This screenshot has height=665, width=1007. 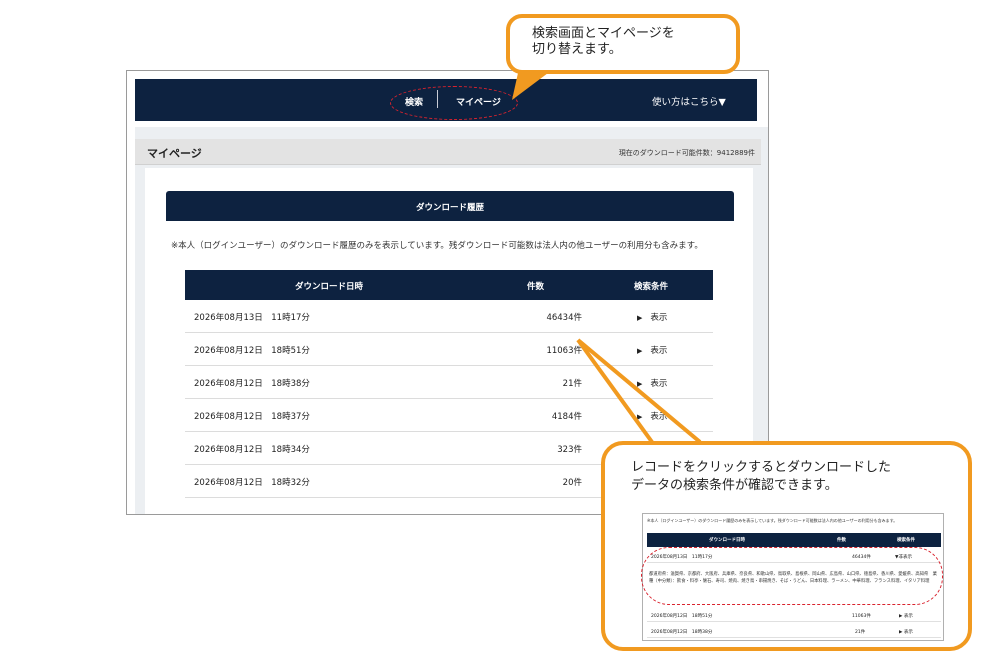 I want to click on record-callout-line1: レコードをクリックするとダウンロードした, so click(x=761, y=467).